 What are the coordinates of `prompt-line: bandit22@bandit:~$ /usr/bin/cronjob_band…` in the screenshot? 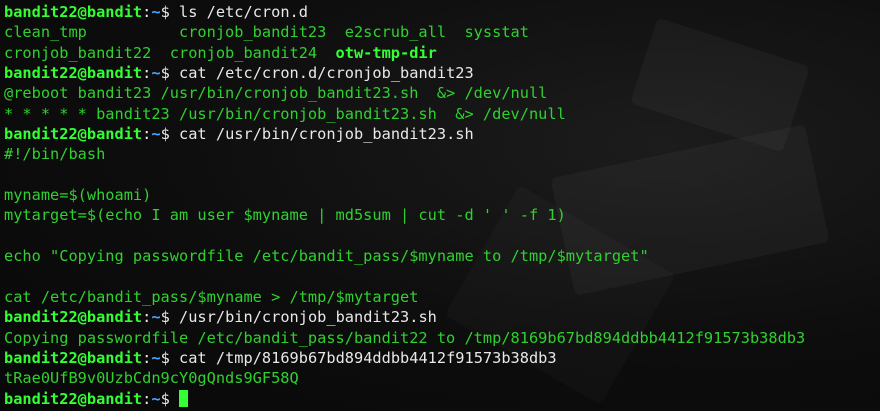 It's located at (442, 317).